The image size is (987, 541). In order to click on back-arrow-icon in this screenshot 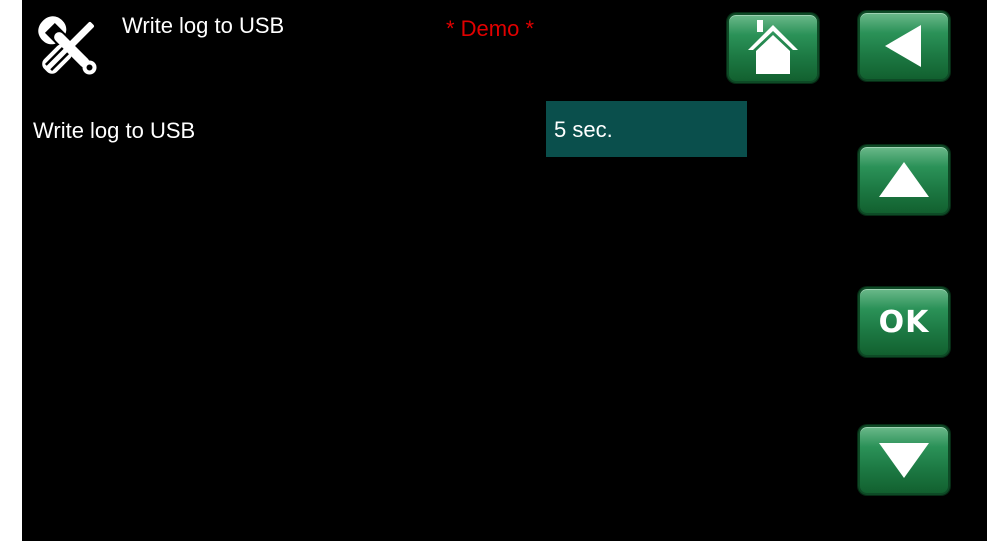, I will do `click(904, 46)`.